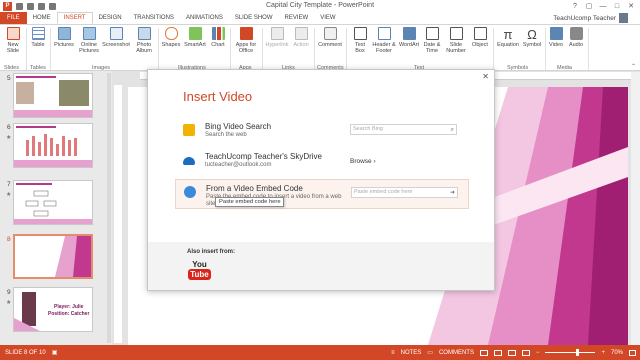  I want to click on zoom-slider-thumb, so click(578, 352).